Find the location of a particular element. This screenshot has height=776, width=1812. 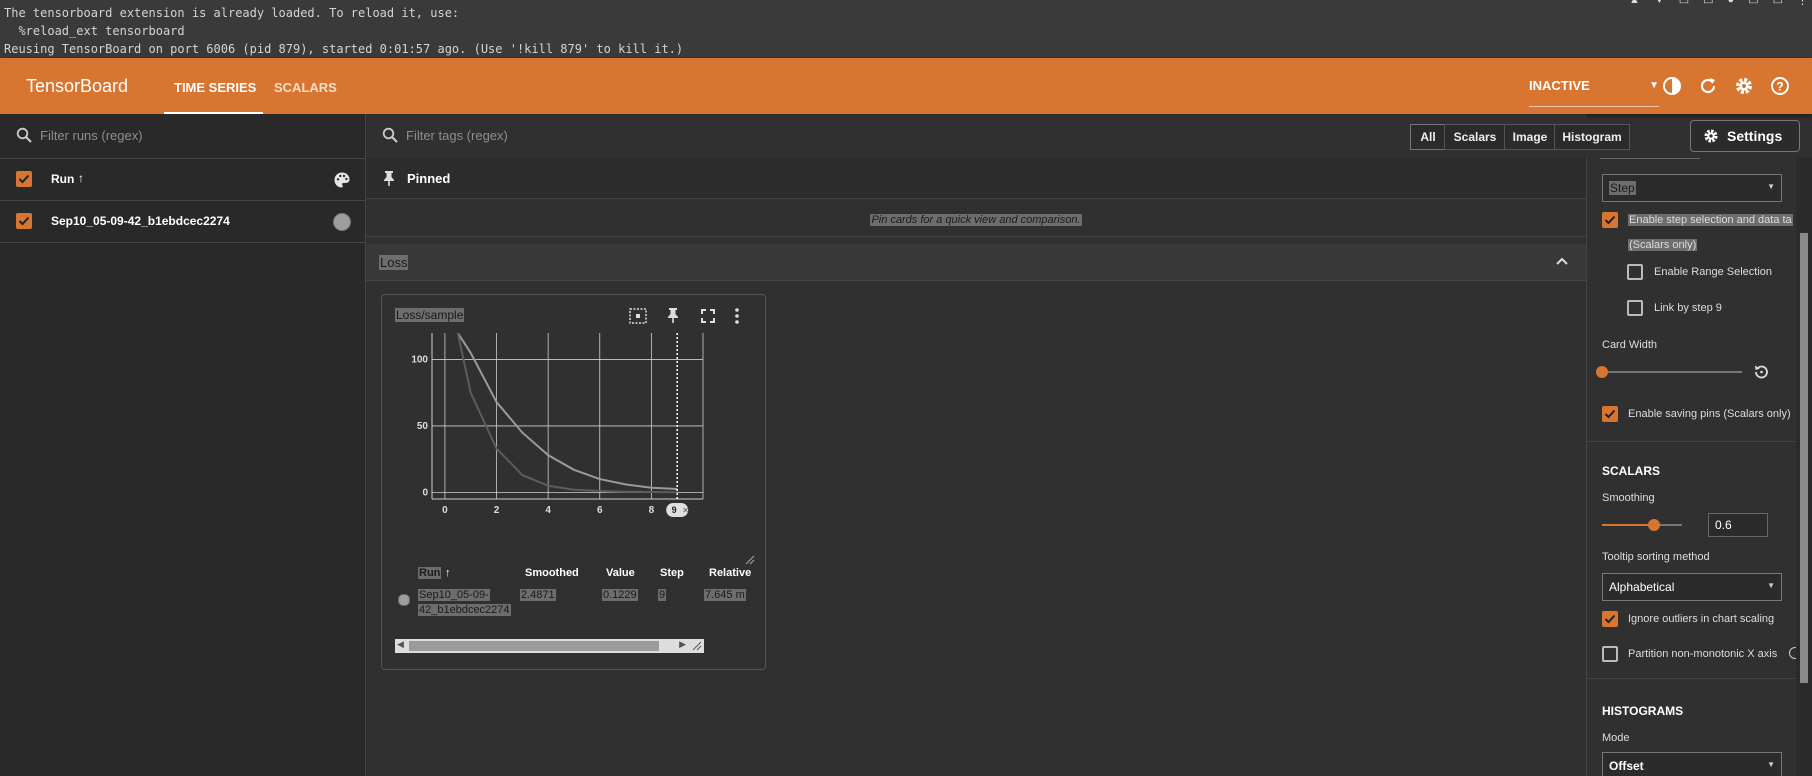

y-tick-label: 100 is located at coordinates (419, 360).